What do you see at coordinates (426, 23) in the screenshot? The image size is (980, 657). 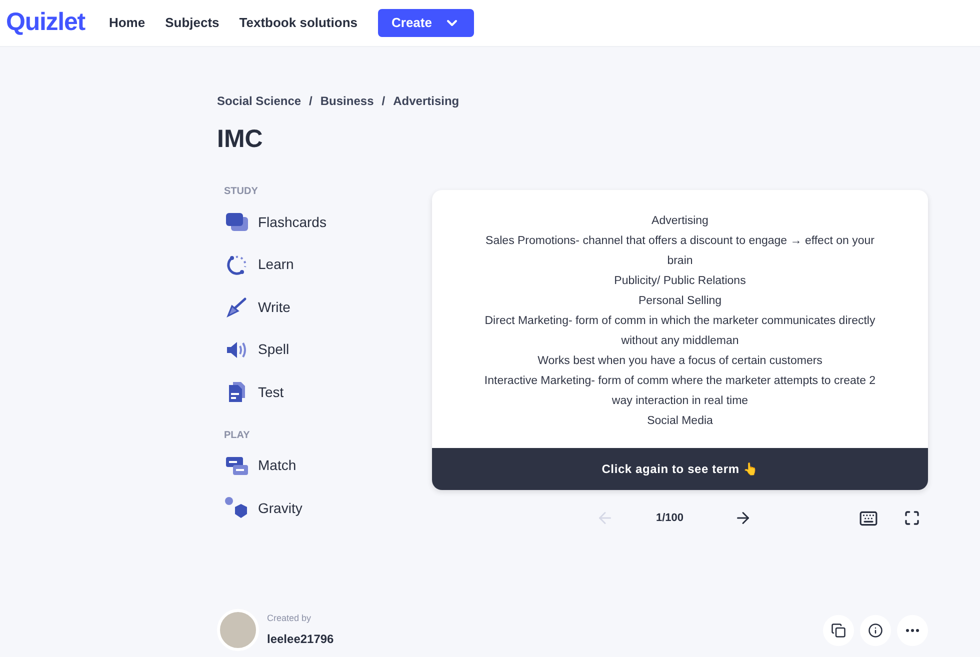 I see `create-button: Create` at bounding box center [426, 23].